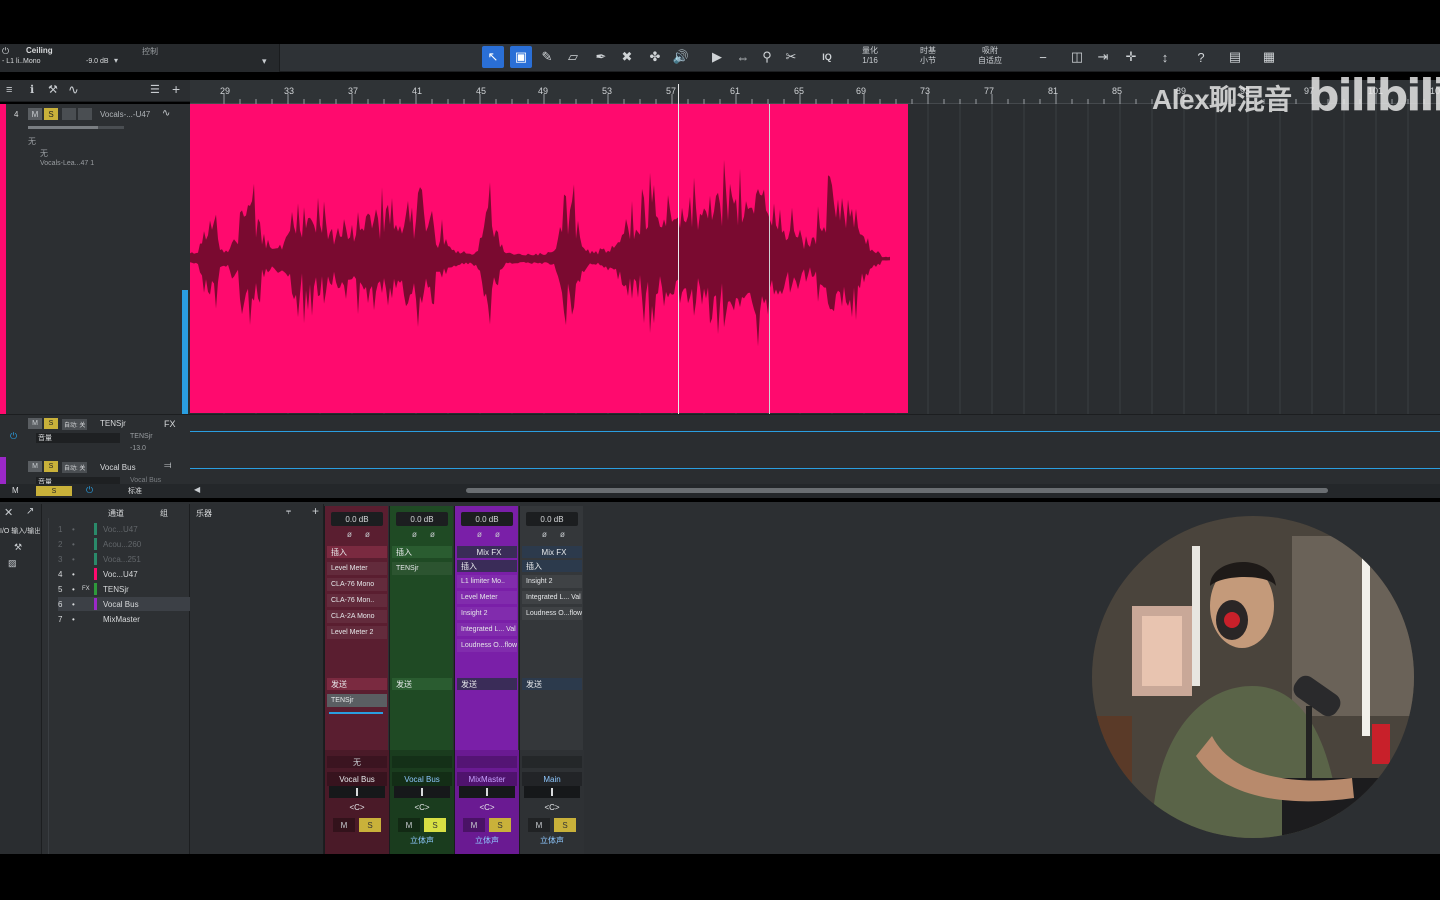 The image size is (1440, 900). I want to click on help-icon: ?, so click(1201, 57).